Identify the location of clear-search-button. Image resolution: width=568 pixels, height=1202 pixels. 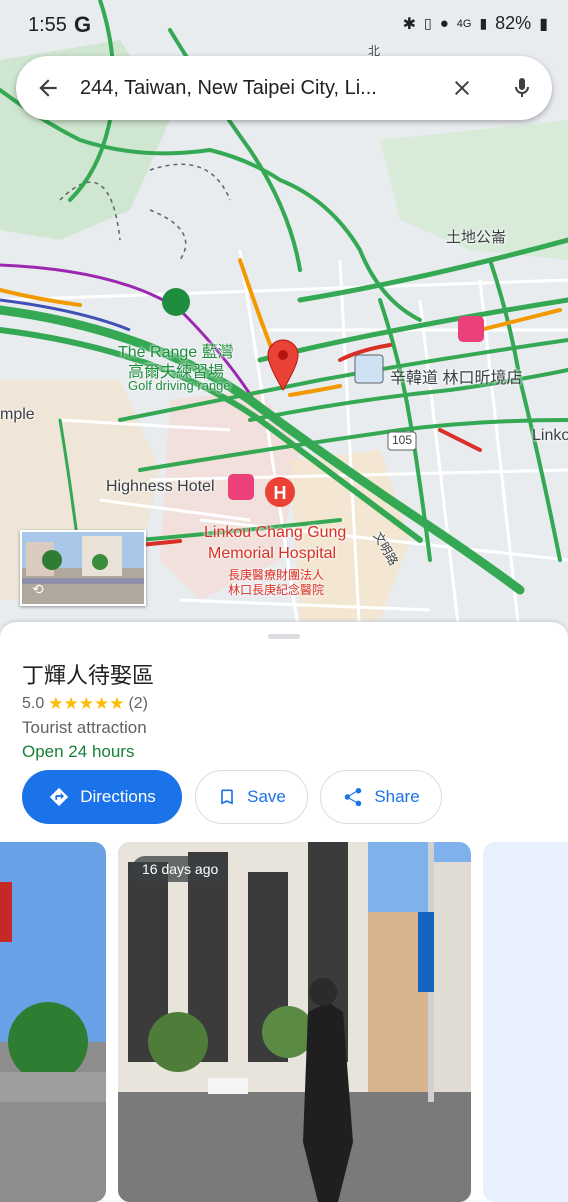
(462, 88).